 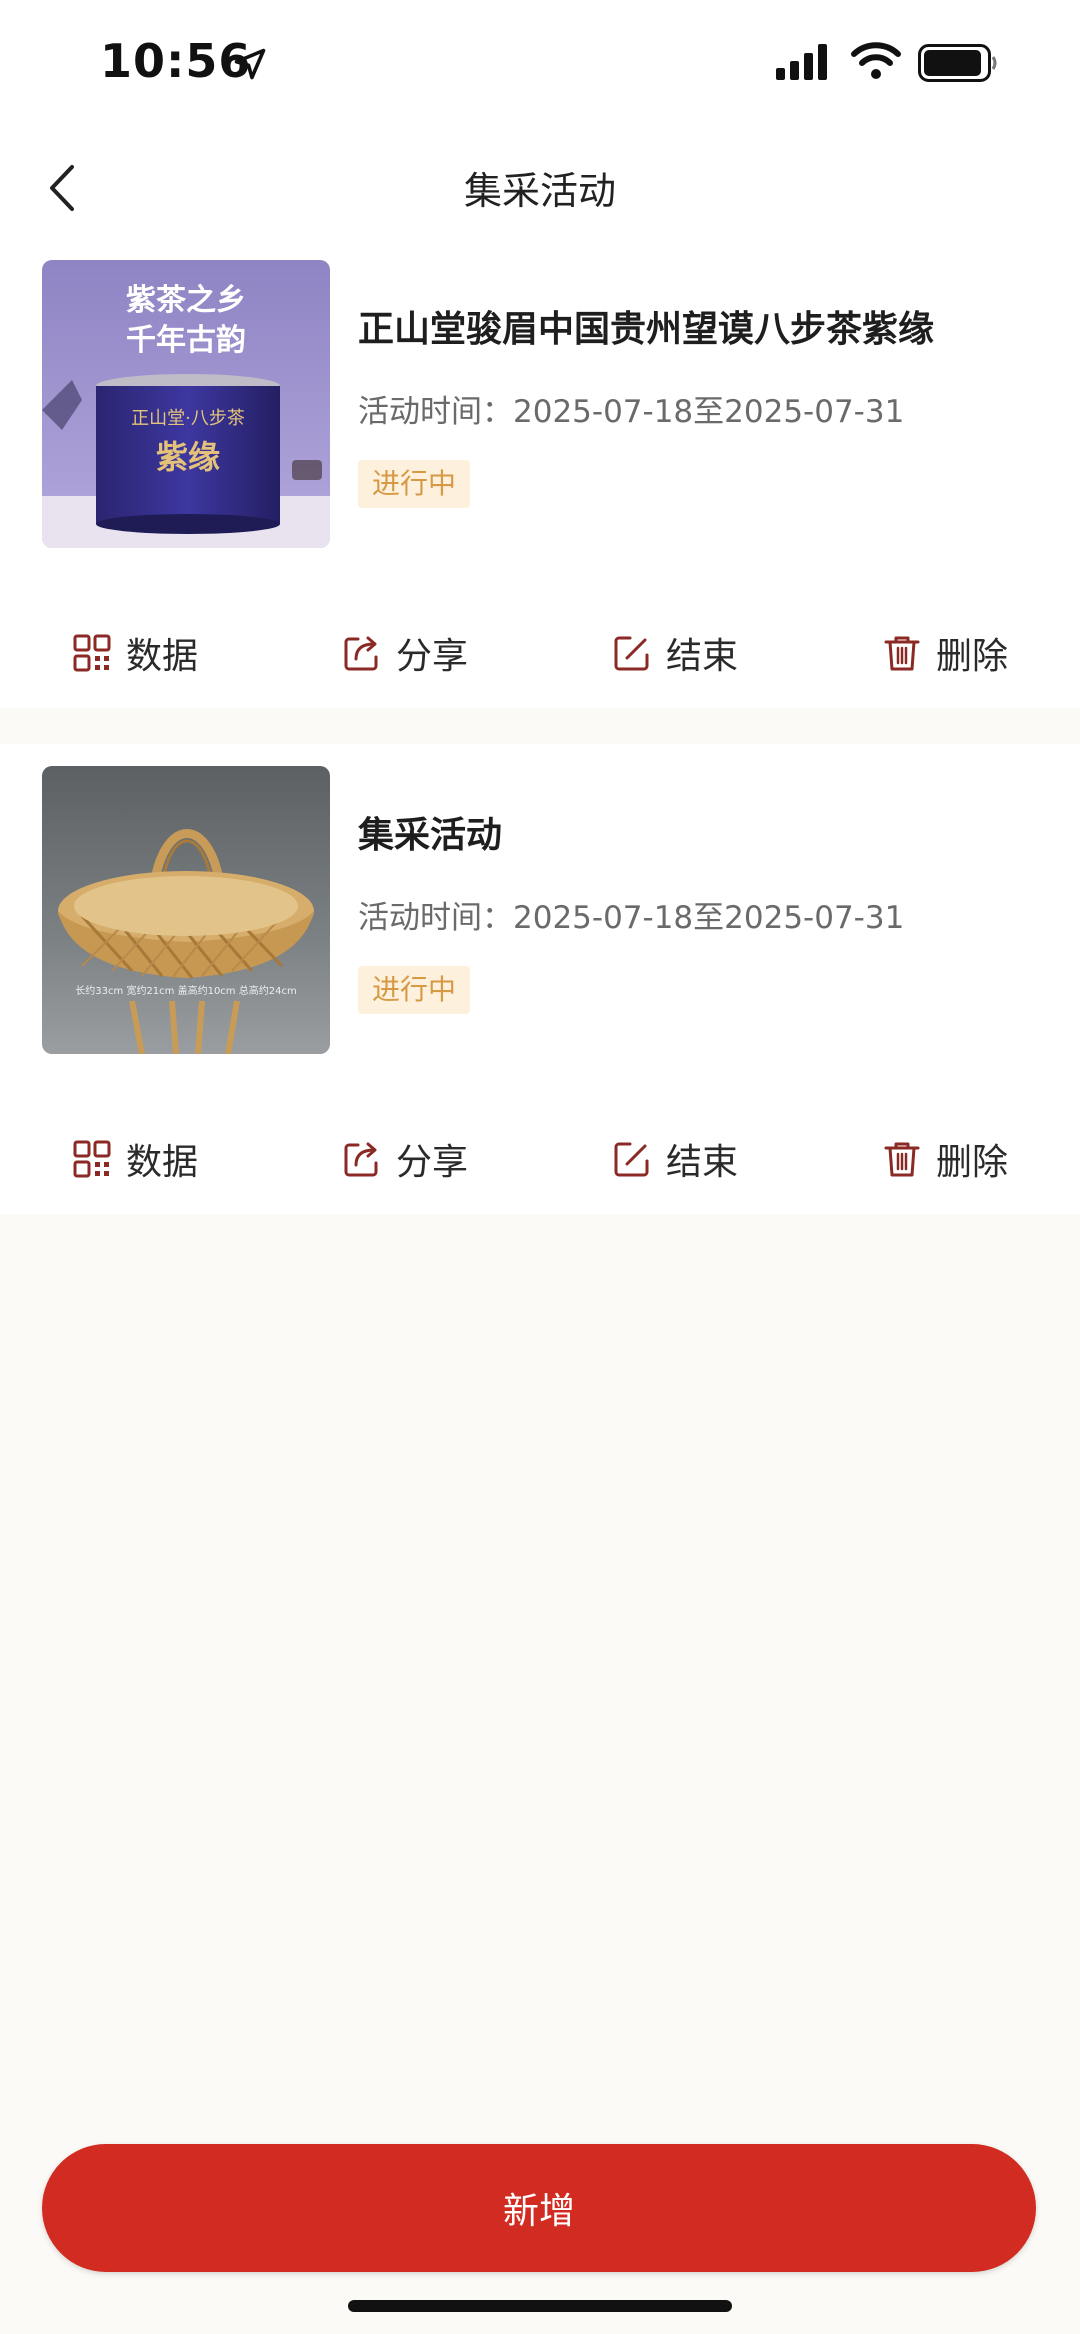 What do you see at coordinates (876, 62) in the screenshot?
I see `wifi-icon` at bounding box center [876, 62].